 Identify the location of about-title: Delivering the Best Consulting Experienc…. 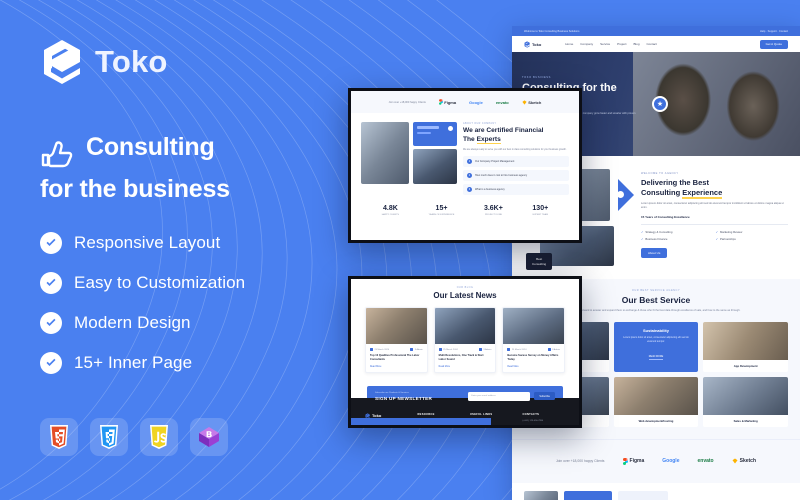
(714, 188).